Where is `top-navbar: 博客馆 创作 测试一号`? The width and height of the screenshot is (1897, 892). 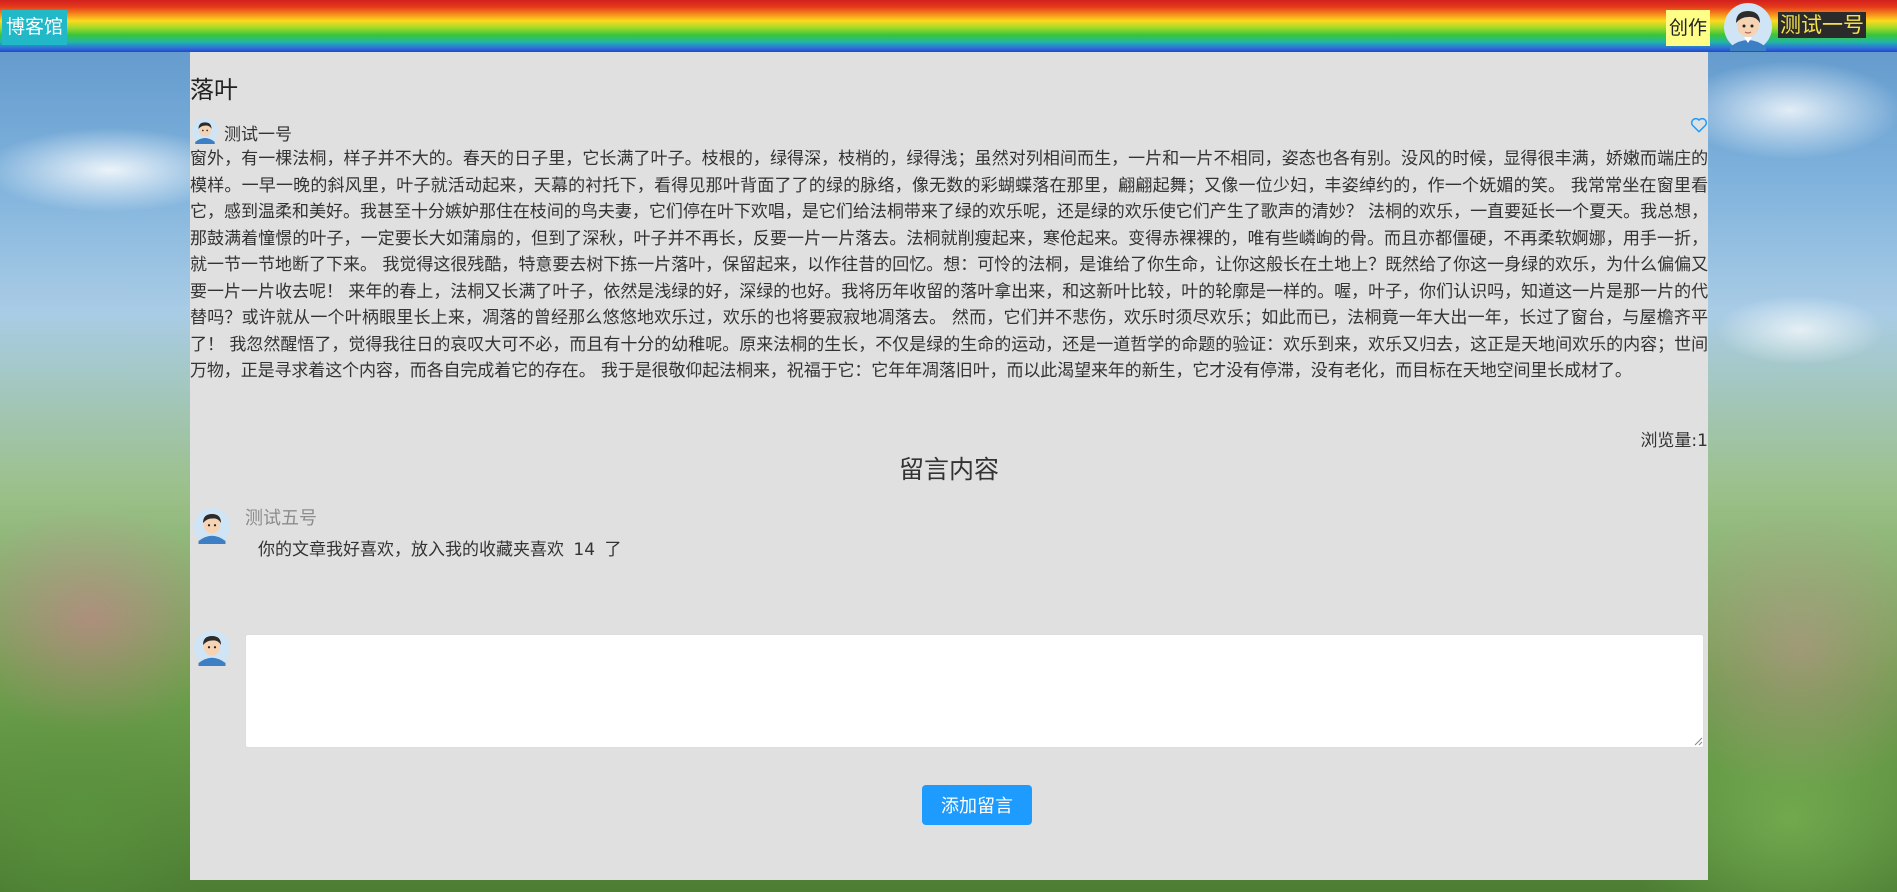 top-navbar: 博客馆 创作 测试一号 is located at coordinates (948, 26).